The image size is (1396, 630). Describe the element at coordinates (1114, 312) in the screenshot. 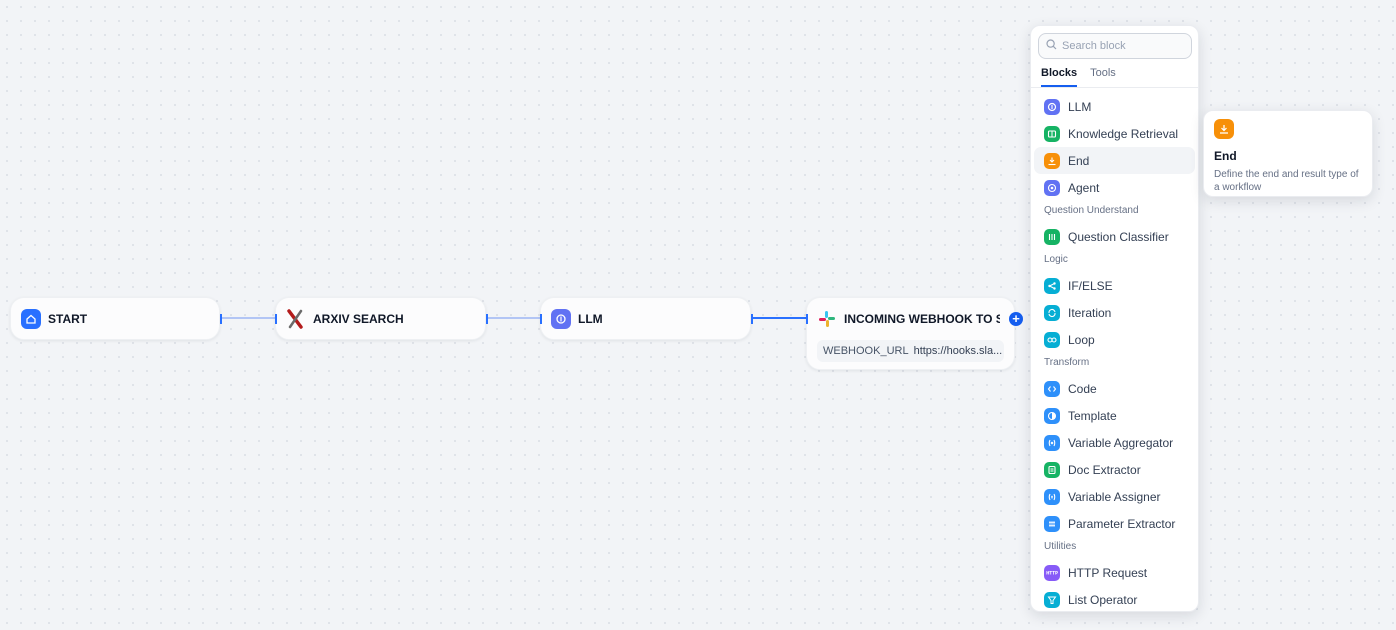

I see `block-item-iteration: Iteration` at that location.